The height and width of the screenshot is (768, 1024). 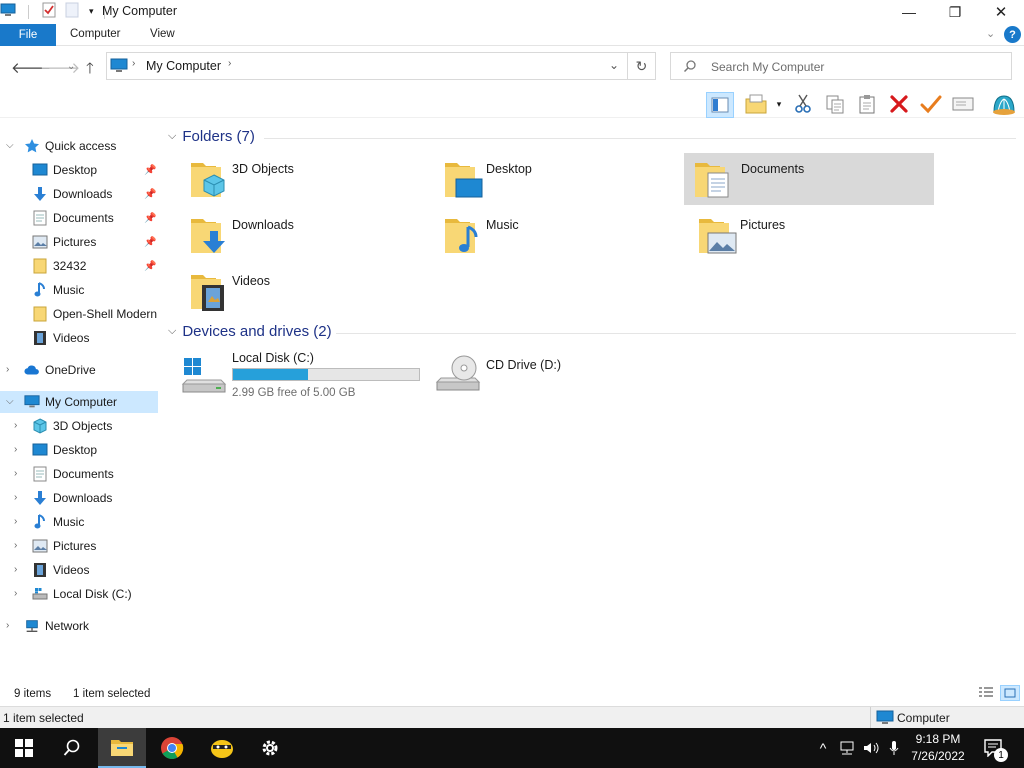 What do you see at coordinates (79, 290) in the screenshot?
I see `nav-qa-music: Music` at bounding box center [79, 290].